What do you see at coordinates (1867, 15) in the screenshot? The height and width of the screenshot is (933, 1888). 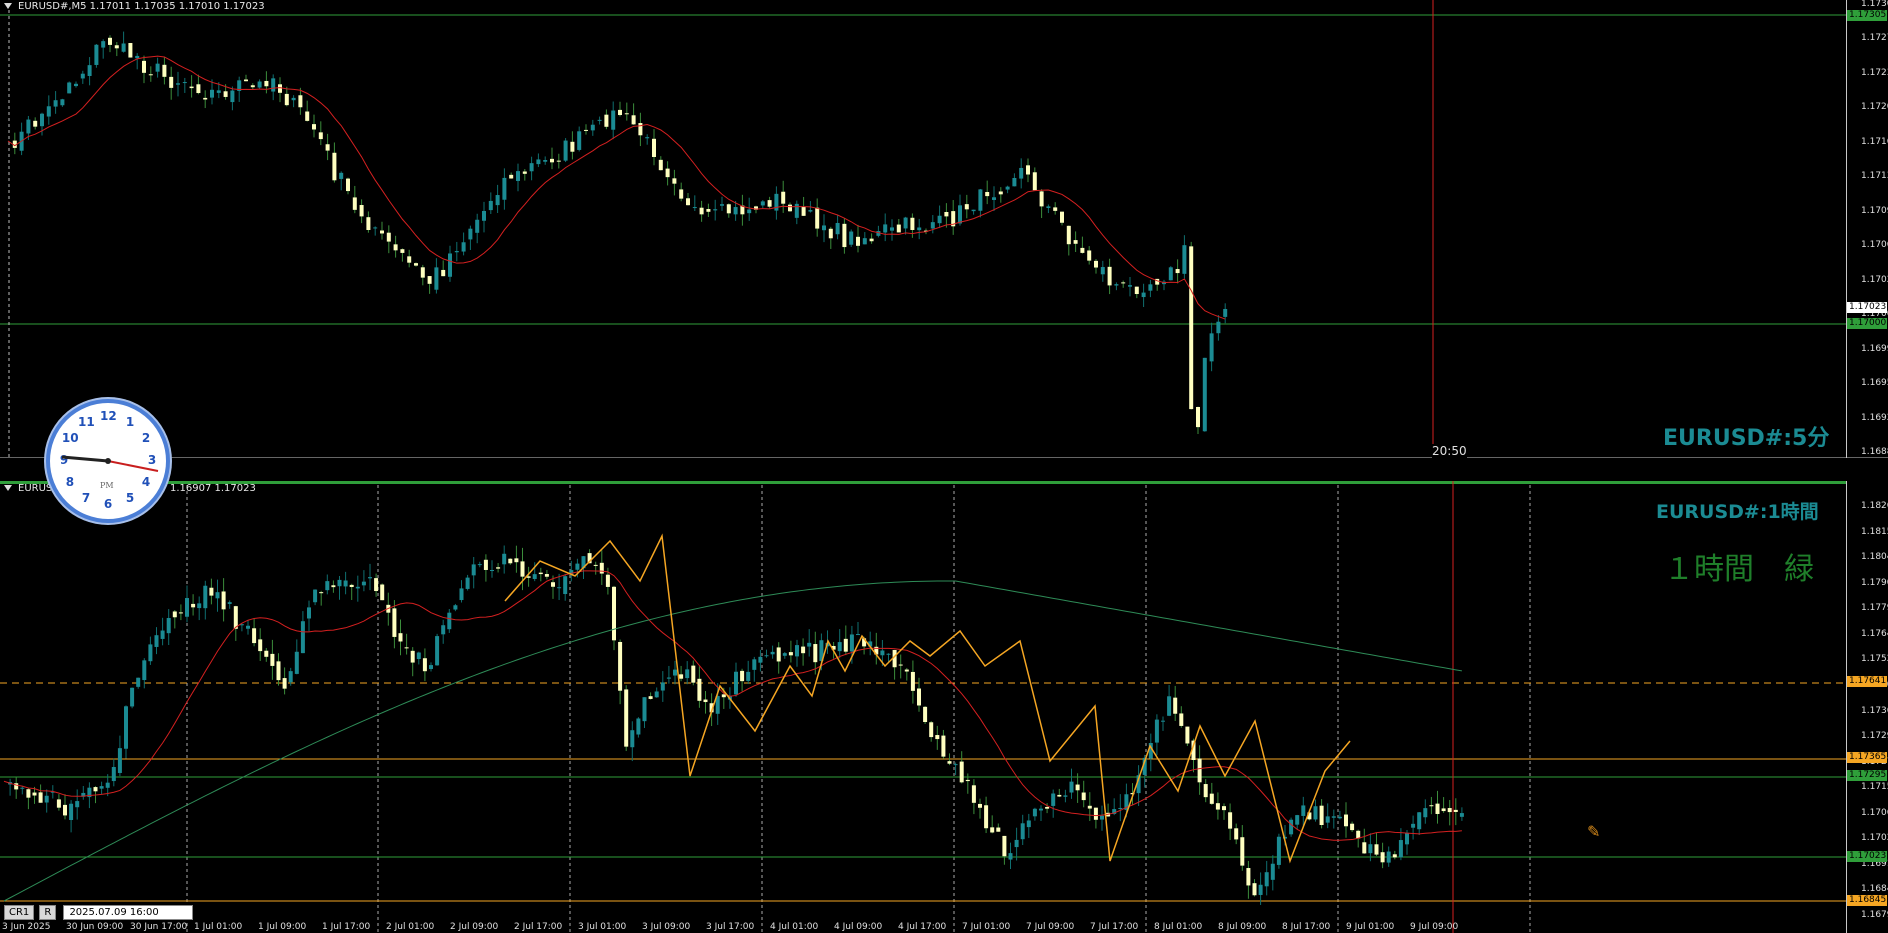 I see `price-tag: 1.17305` at bounding box center [1867, 15].